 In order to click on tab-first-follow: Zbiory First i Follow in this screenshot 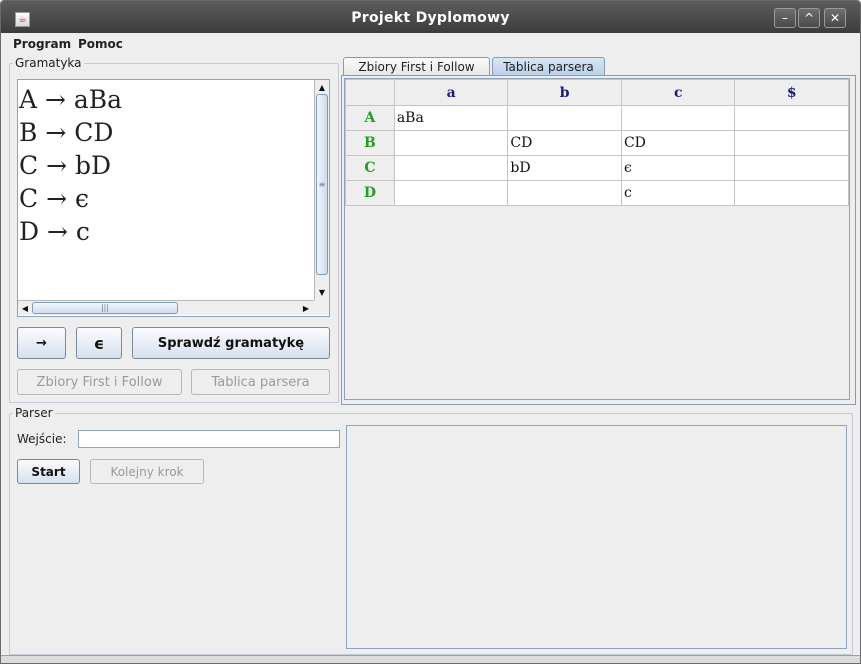, I will do `click(416, 66)`.